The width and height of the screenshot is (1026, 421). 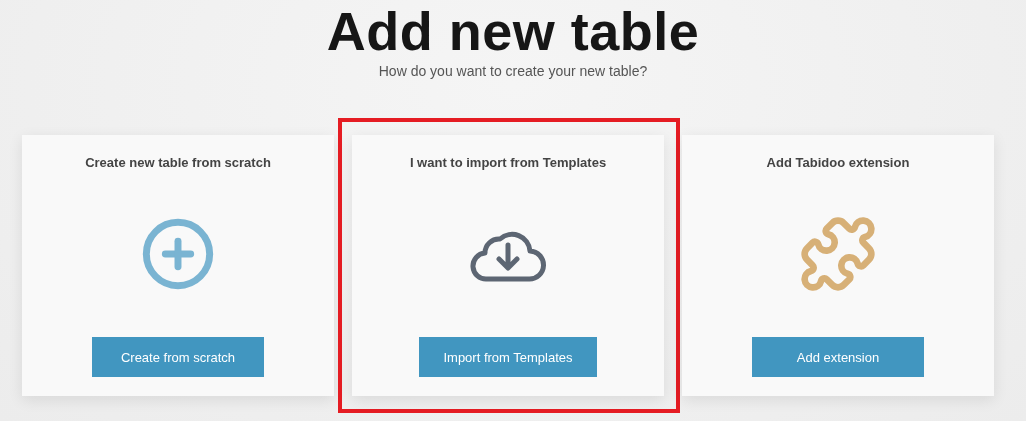 I want to click on page-subtitle: How do you want to create your new table?, so click(x=513, y=71).